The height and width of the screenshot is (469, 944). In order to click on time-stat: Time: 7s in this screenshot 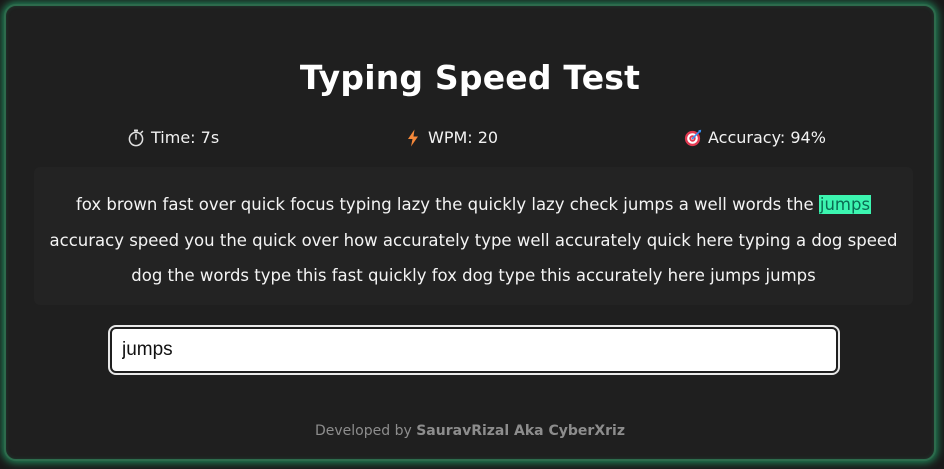, I will do `click(173, 137)`.